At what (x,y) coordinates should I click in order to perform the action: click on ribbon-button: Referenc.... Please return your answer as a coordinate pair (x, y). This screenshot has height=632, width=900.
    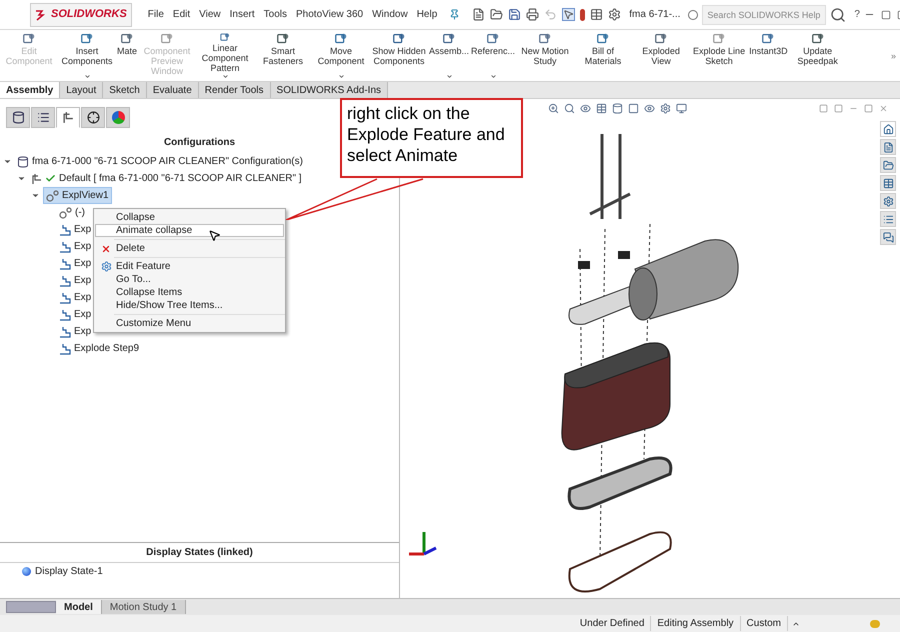
    Looking at the image, I should click on (493, 55).